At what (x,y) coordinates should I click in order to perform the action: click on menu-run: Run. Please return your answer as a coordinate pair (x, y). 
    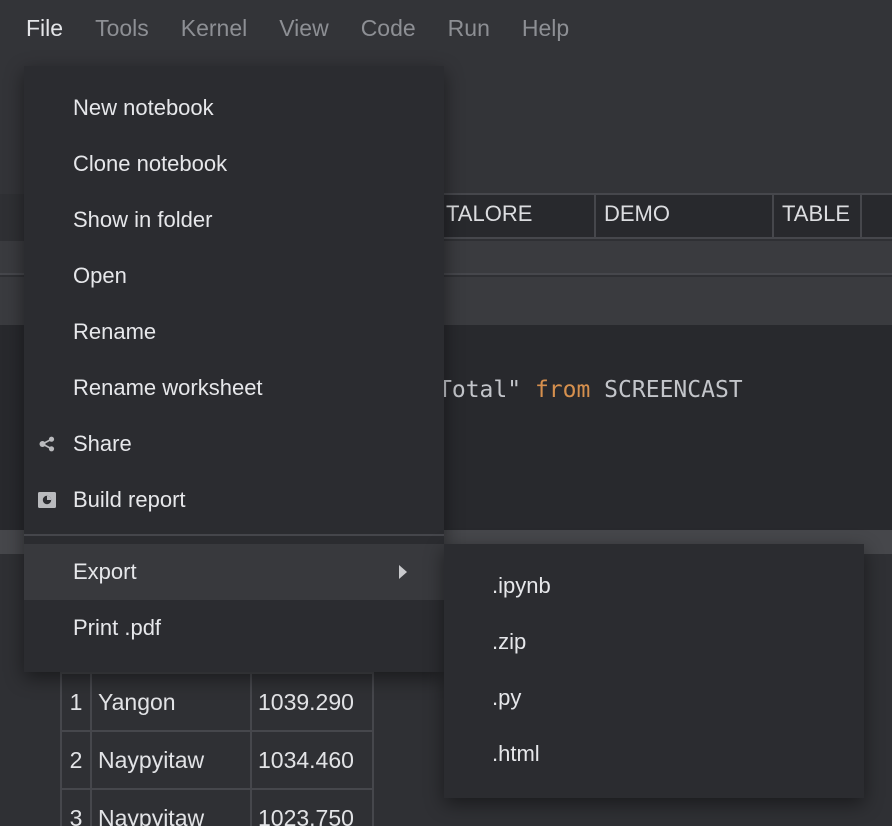
    Looking at the image, I should click on (469, 28).